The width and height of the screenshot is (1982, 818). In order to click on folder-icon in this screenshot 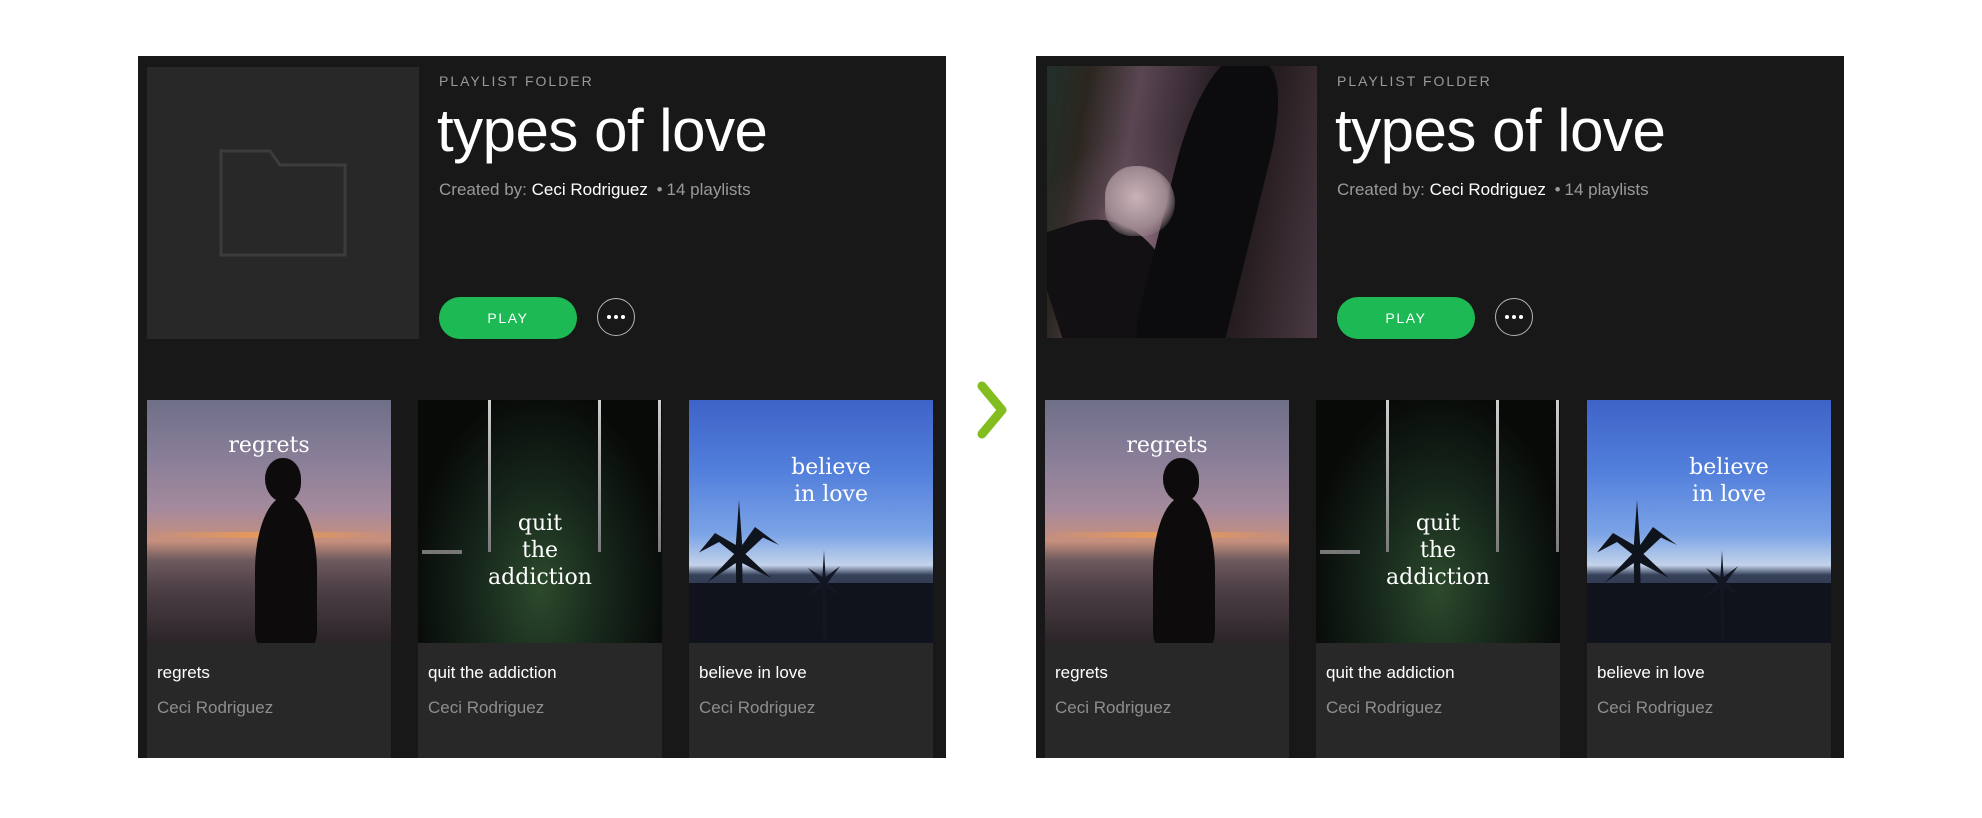, I will do `click(283, 203)`.